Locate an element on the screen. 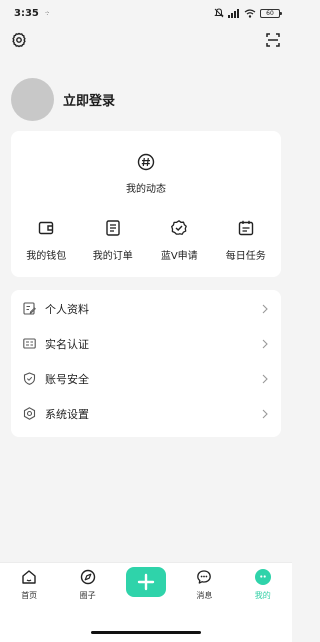 The width and height of the screenshot is (320, 642). badge-check-icon is located at coordinates (179, 227).